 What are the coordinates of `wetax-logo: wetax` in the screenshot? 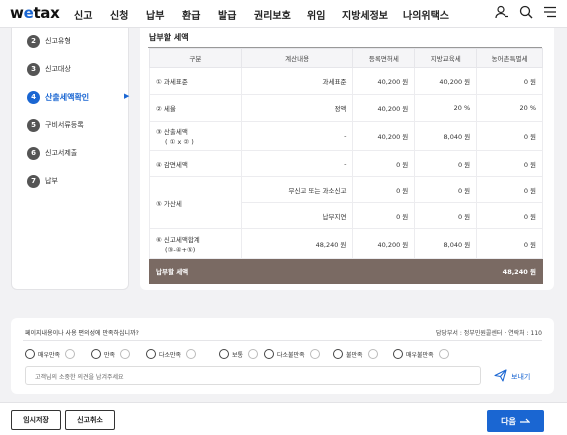 It's located at (35, 13).